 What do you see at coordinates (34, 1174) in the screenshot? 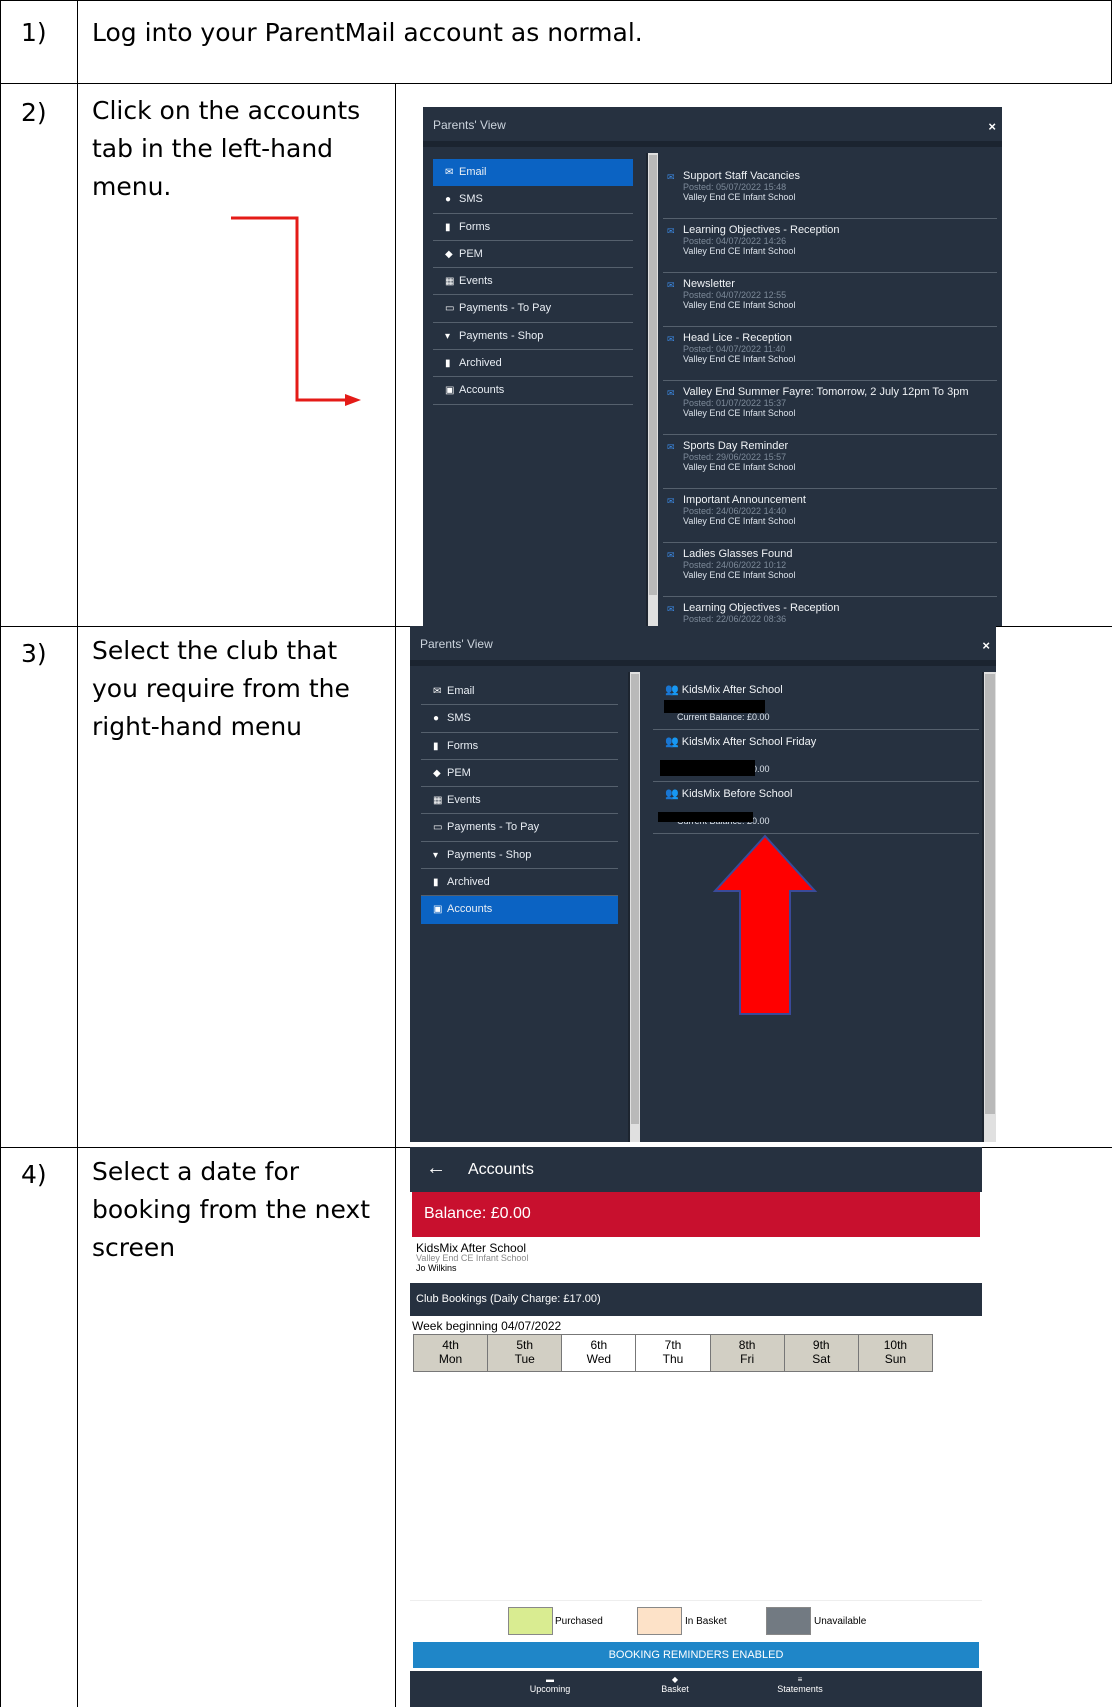
I see `step-4-number: 4)` at bounding box center [34, 1174].